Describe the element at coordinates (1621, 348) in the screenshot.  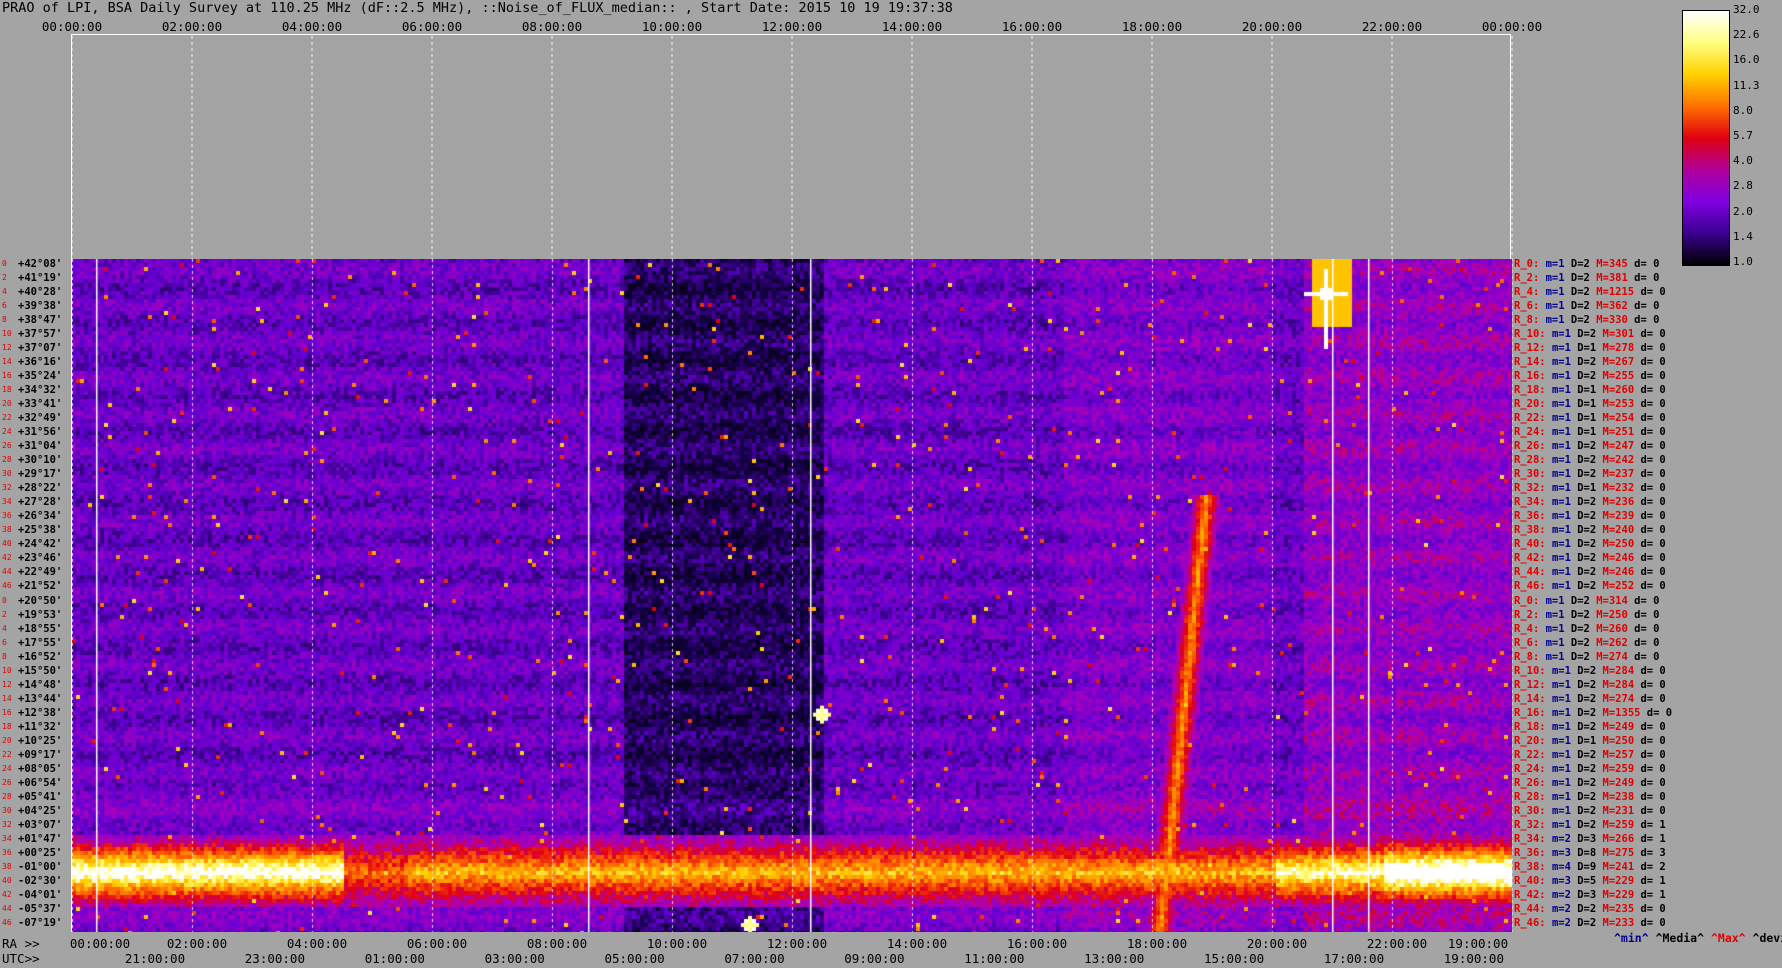
I see `row-stat-M: M=278` at that location.